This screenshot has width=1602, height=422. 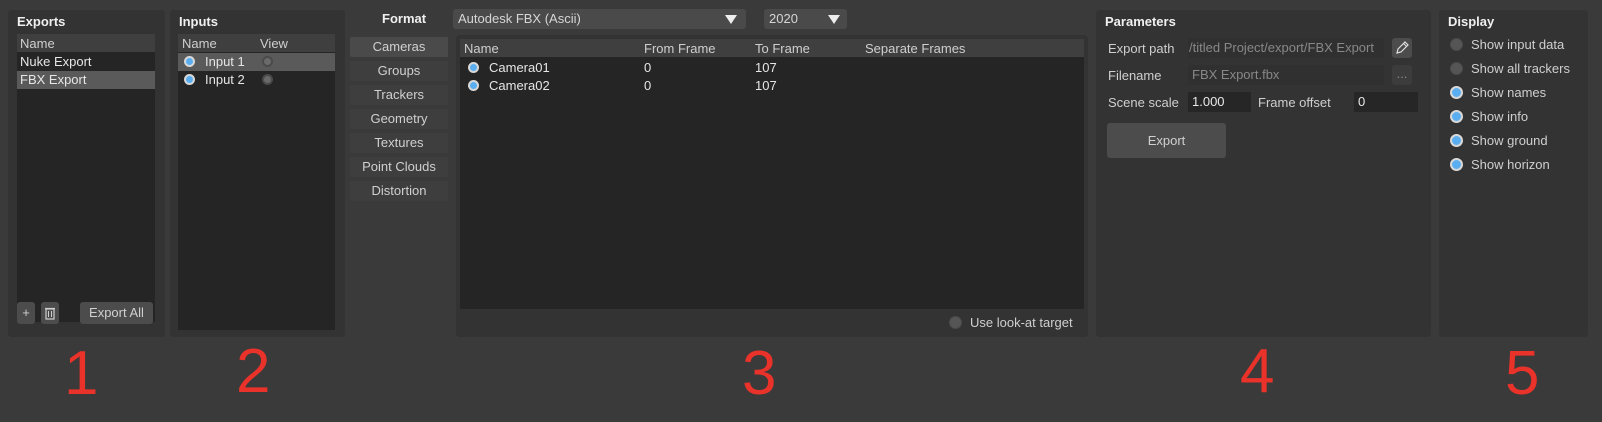 I want to click on tab-geometry: Geometry, so click(x=399, y=119).